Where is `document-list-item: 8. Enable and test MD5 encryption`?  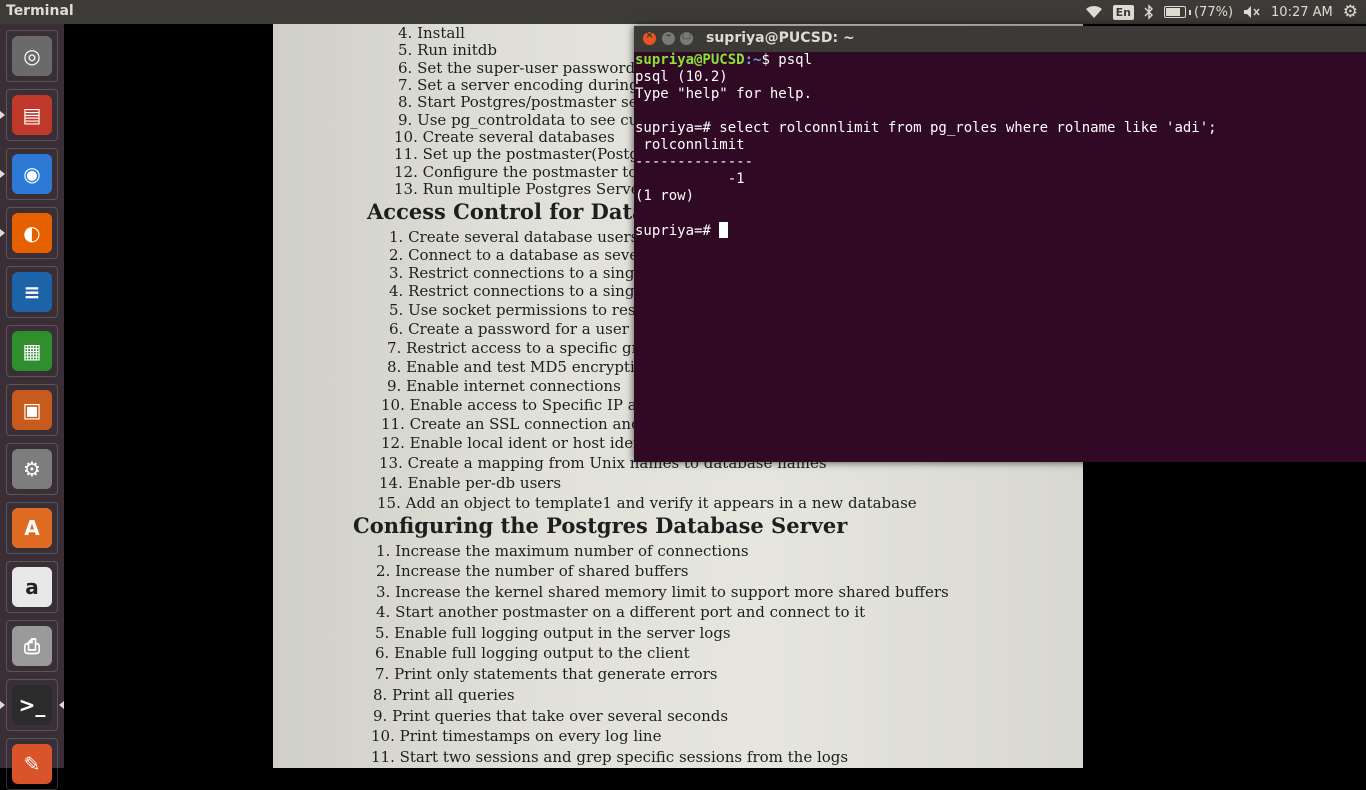
document-list-item: 8. Enable and test MD5 encryption is located at coordinates (520, 367).